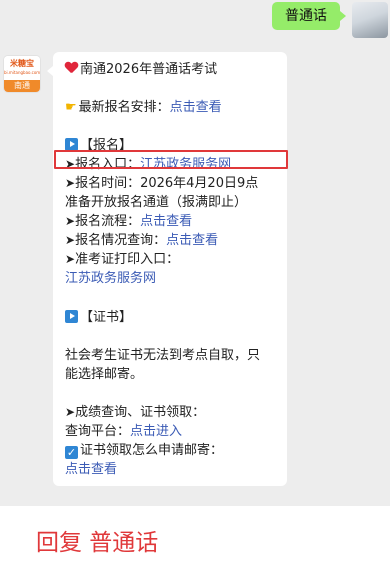  I want to click on bot-avatar-subtitle: bi.mitangbao.com, so click(22, 72).